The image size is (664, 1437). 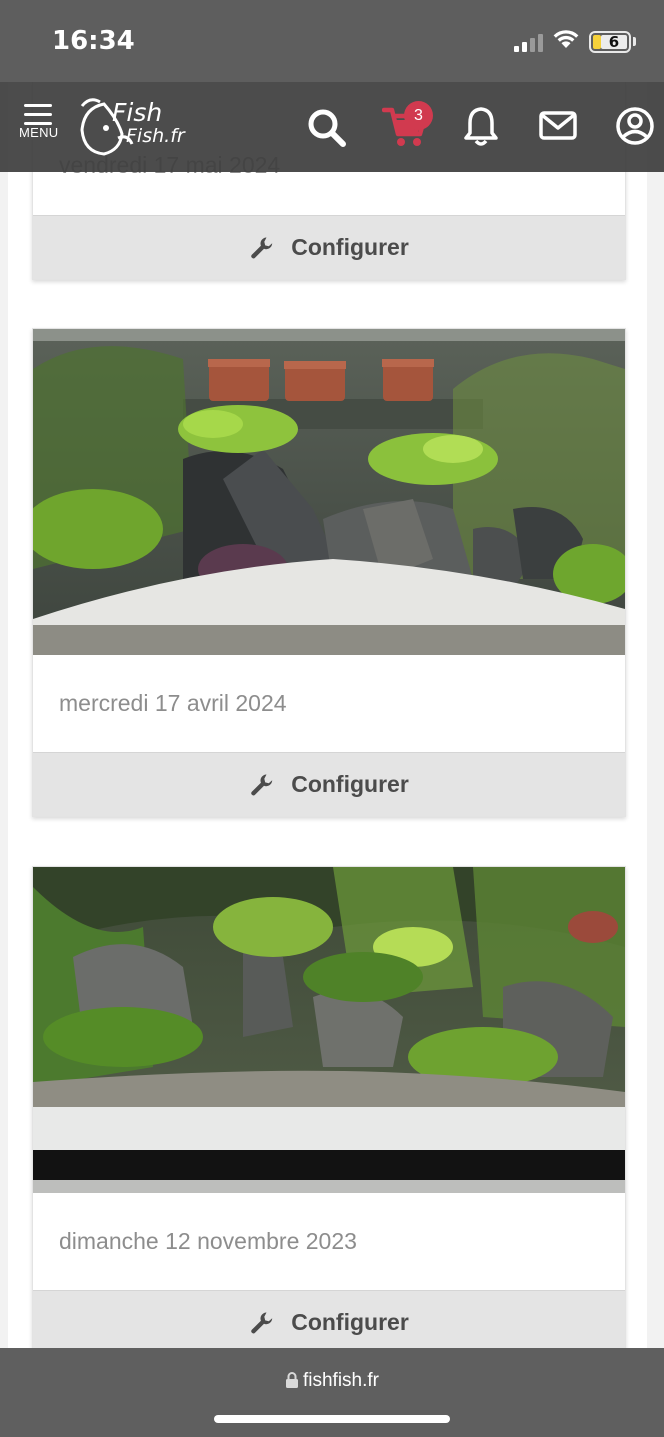 I want to click on logo-text-line1: Fish, so click(x=137, y=112).